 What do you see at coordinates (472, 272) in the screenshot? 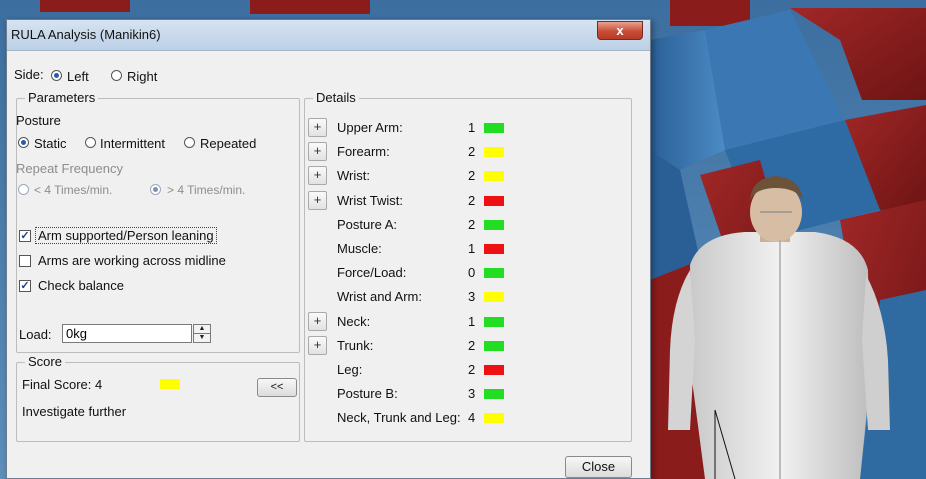
I see `detail-row-value: 0` at bounding box center [472, 272].